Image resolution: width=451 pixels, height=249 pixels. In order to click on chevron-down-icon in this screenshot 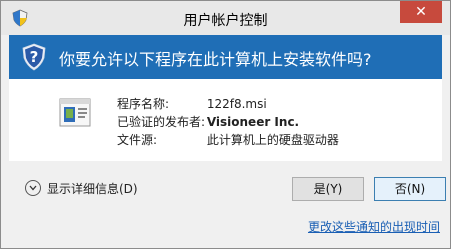, I will do `click(33, 188)`.